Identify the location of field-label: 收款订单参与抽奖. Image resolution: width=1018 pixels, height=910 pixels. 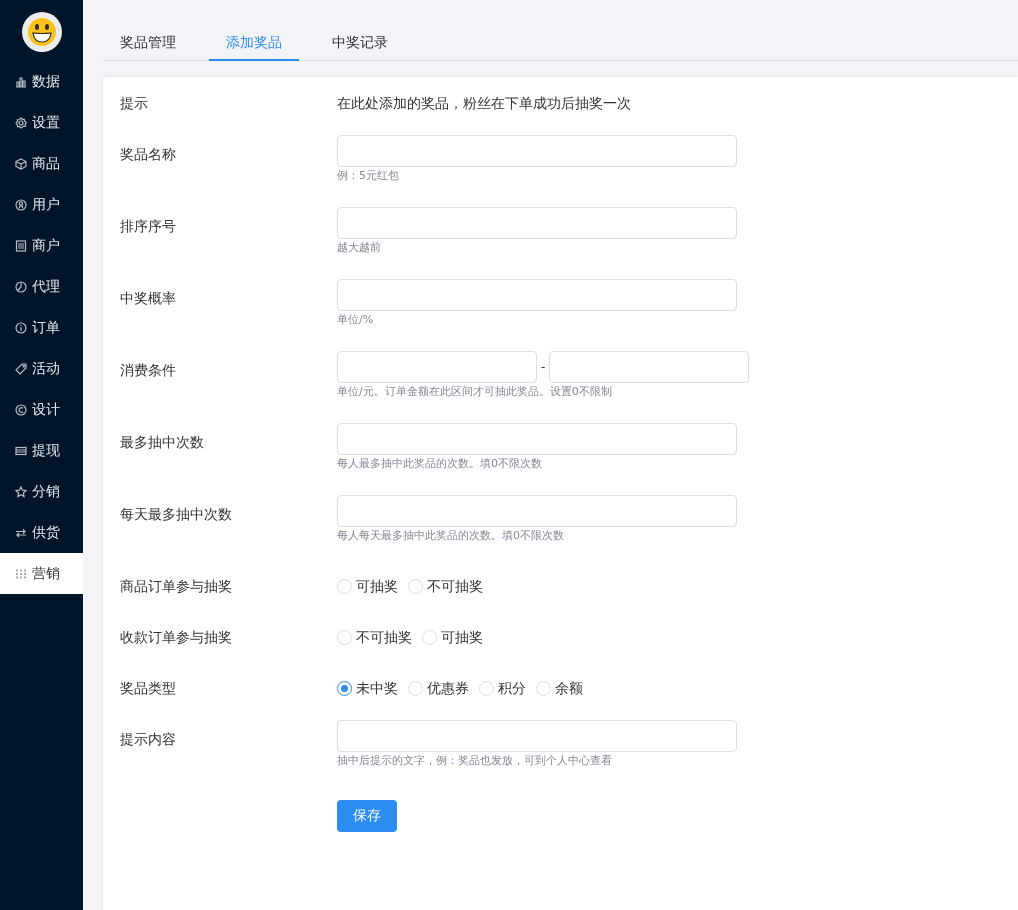
(176, 637).